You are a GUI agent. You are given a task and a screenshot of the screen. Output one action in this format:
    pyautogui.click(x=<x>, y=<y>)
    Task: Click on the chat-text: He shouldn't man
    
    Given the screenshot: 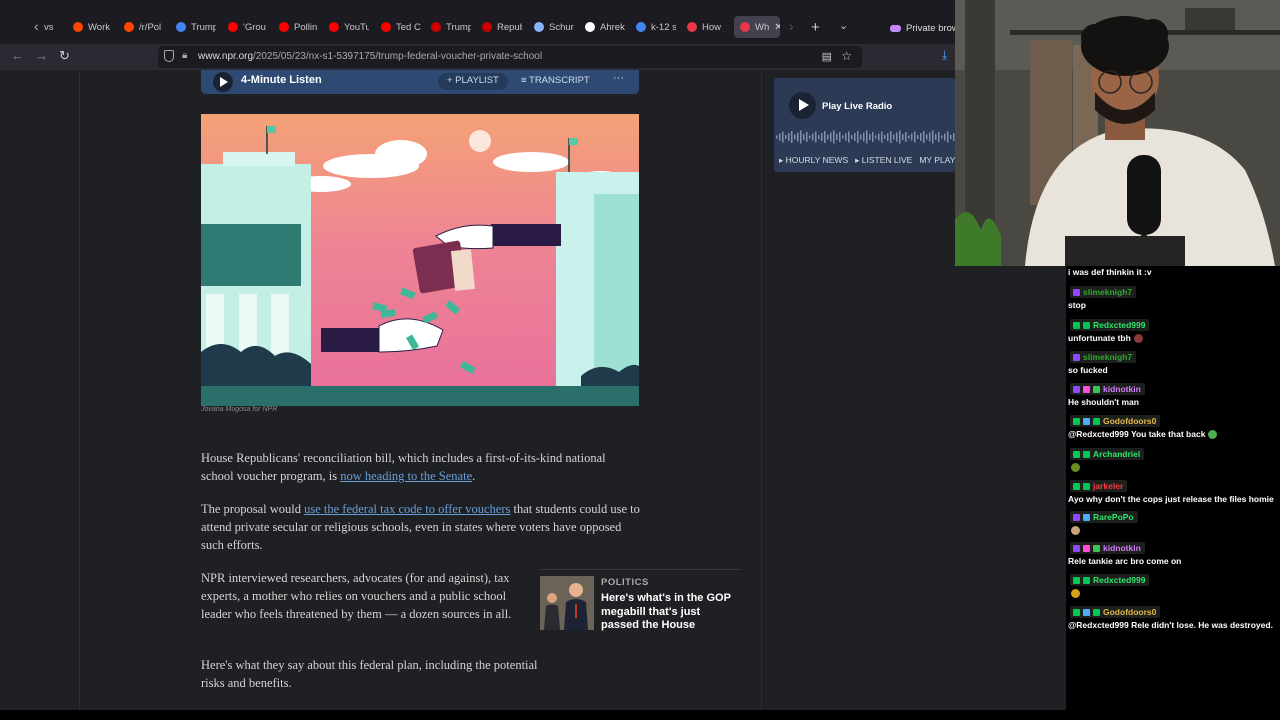 What is the action you would take?
    pyautogui.click(x=1103, y=402)
    